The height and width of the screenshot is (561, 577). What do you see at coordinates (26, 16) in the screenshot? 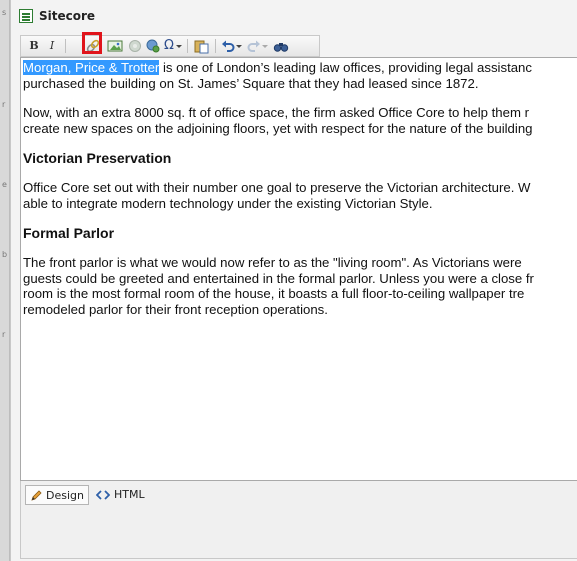
I see `sitecore-app-icon` at bounding box center [26, 16].